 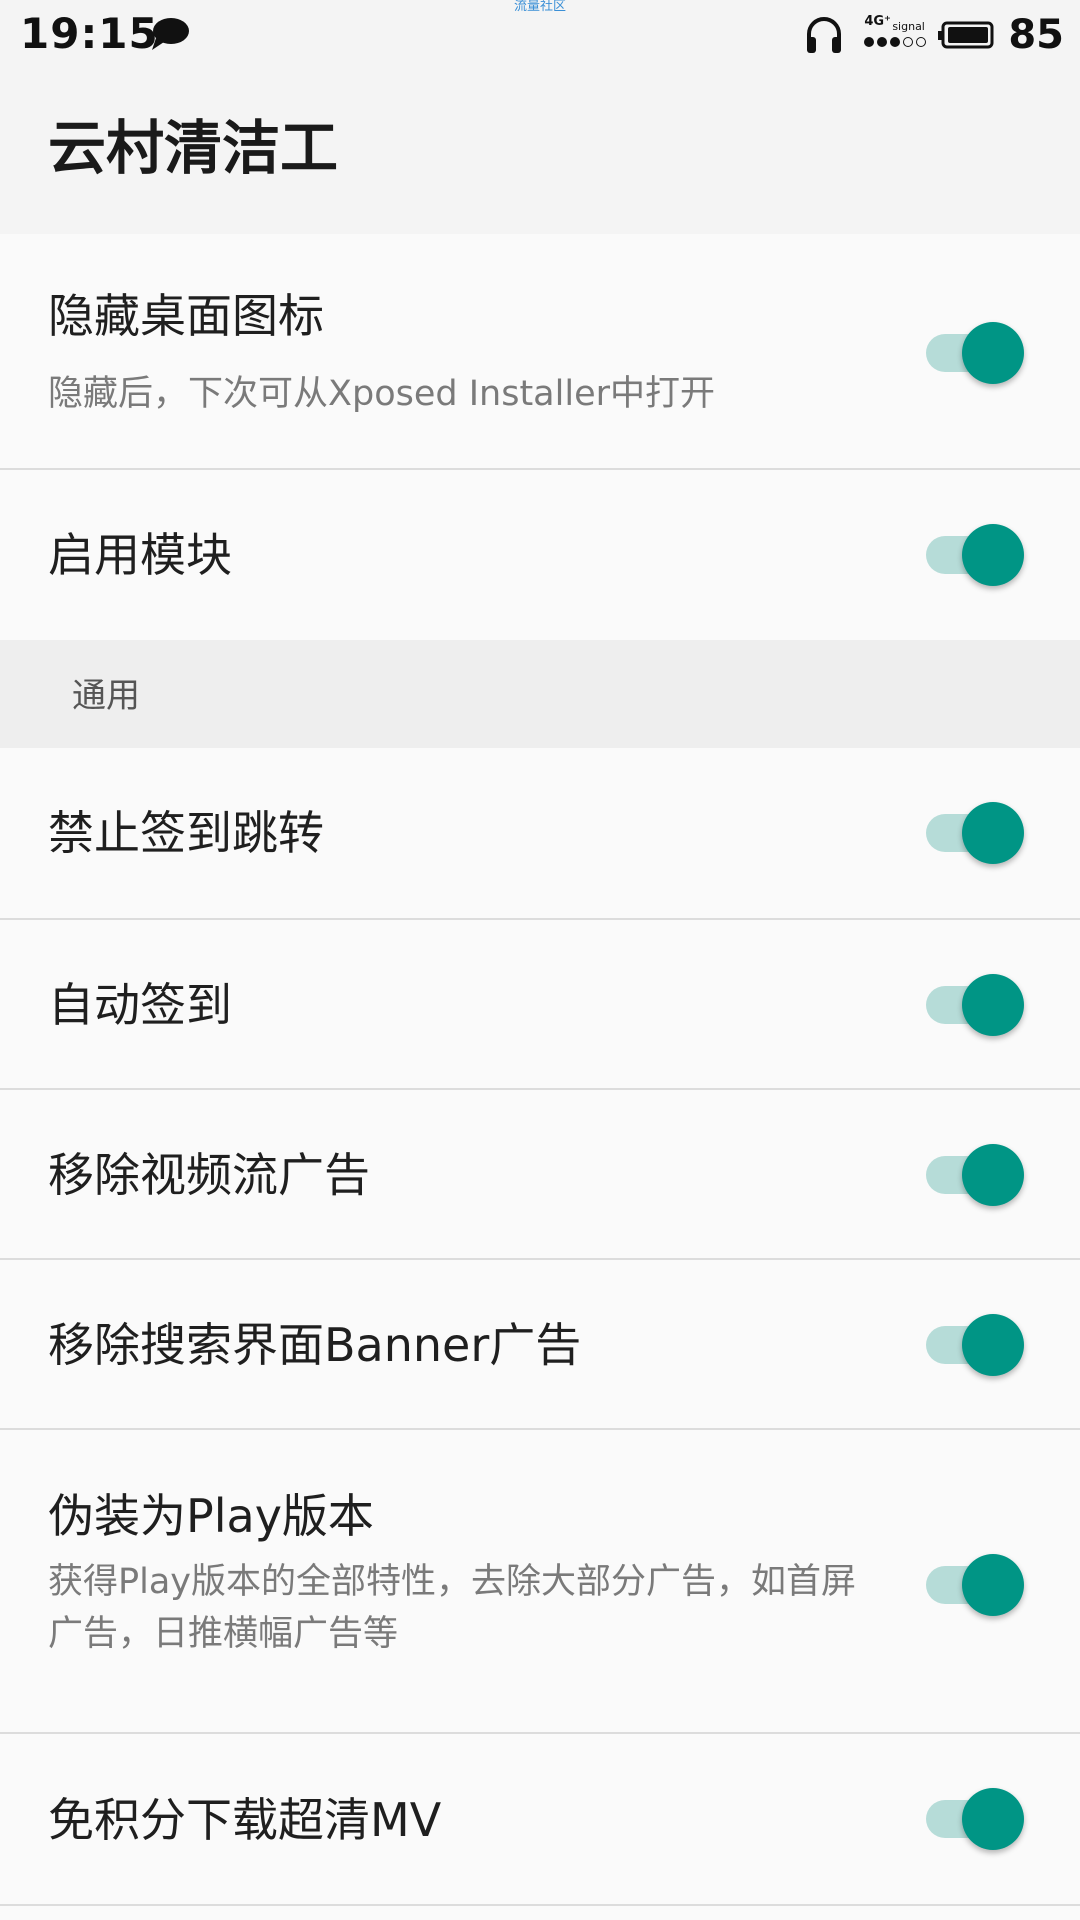 I want to click on auto-checkin-switch, so click(x=974, y=1005).